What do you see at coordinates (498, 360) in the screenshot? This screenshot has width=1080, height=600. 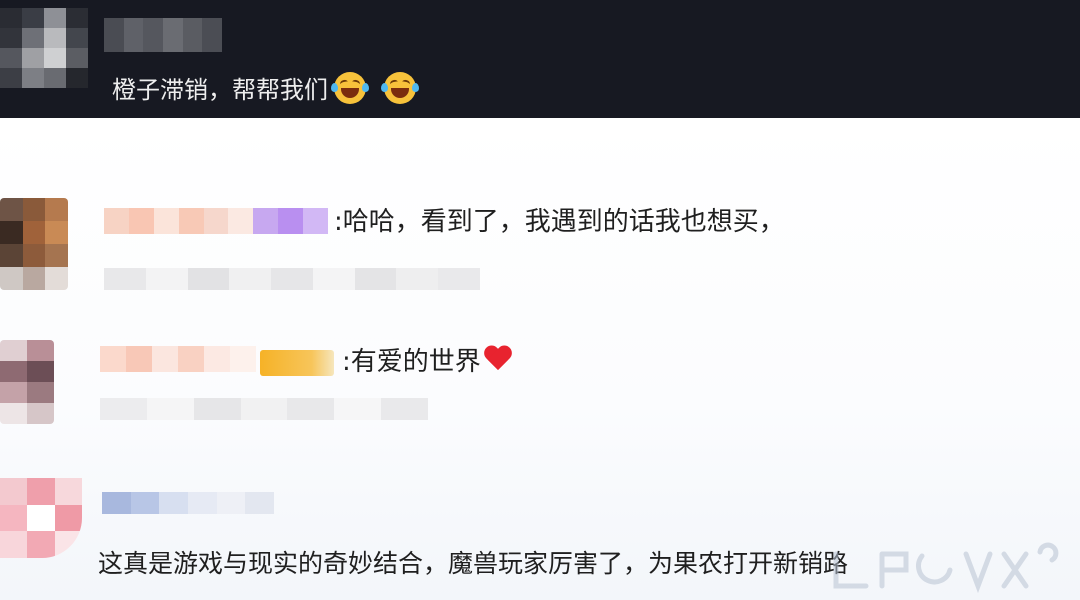 I see `red-heart-icon` at bounding box center [498, 360].